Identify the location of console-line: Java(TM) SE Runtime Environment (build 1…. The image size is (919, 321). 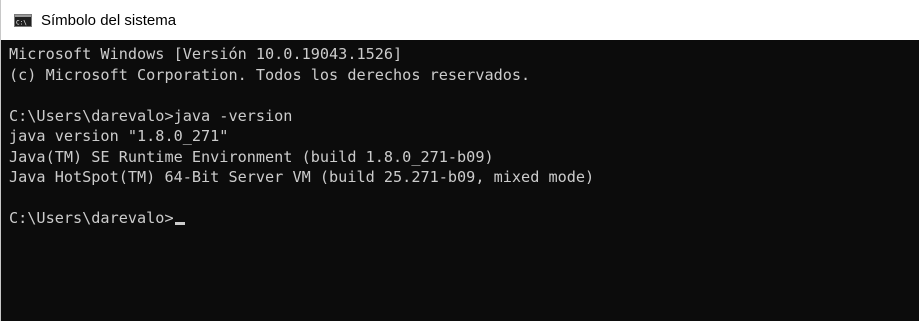
(251, 156).